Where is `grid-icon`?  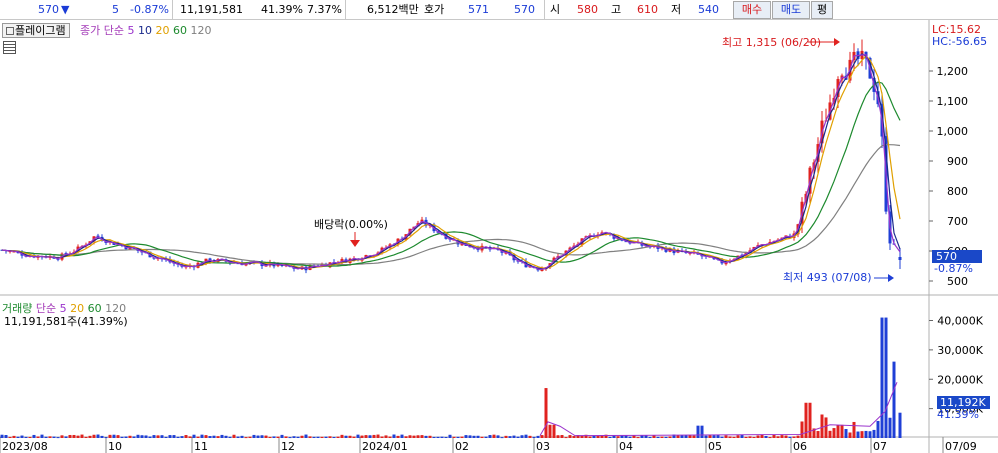 grid-icon is located at coordinates (9, 47).